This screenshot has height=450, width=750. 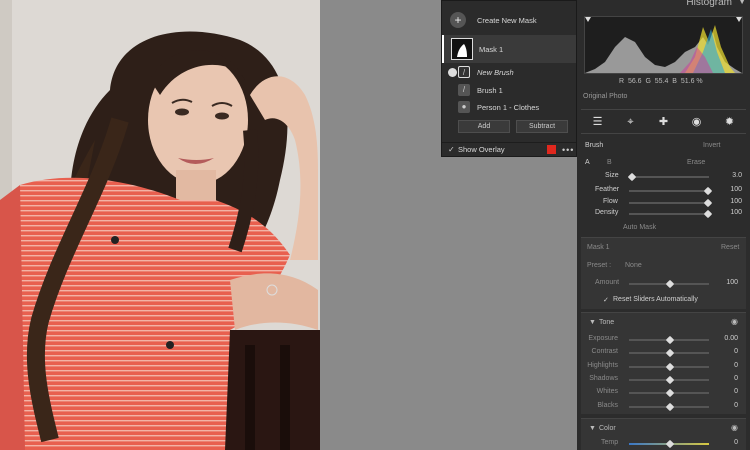 What do you see at coordinates (607, 405) in the screenshot?
I see `tone-row-label: Blacks` at bounding box center [607, 405].